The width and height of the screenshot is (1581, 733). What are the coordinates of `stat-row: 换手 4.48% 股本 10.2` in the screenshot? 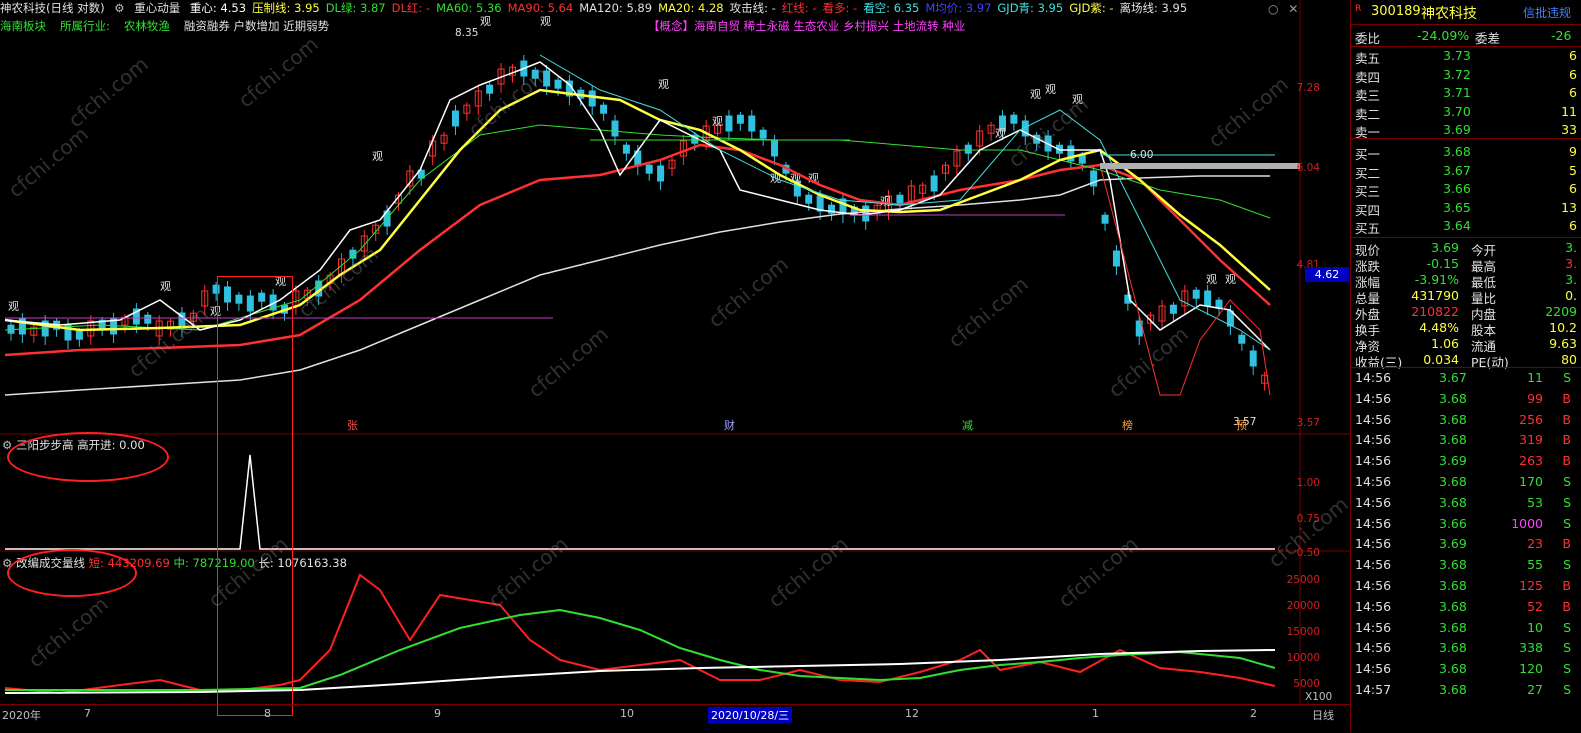 It's located at (1466, 329).